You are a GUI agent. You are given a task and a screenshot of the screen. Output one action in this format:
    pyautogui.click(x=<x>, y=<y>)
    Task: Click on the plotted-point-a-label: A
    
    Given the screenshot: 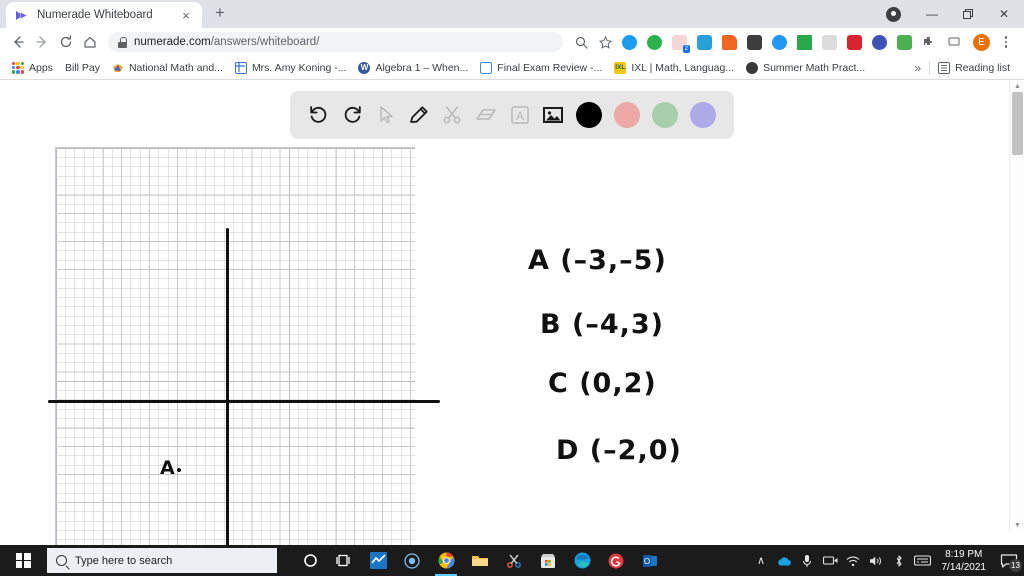 What is the action you would take?
    pyautogui.click(x=170, y=468)
    